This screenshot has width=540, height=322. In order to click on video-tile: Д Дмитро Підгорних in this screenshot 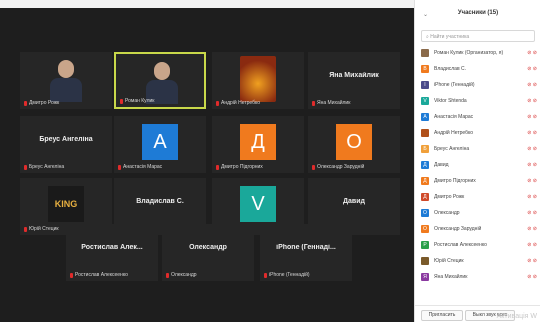, I will do `click(258, 144)`.